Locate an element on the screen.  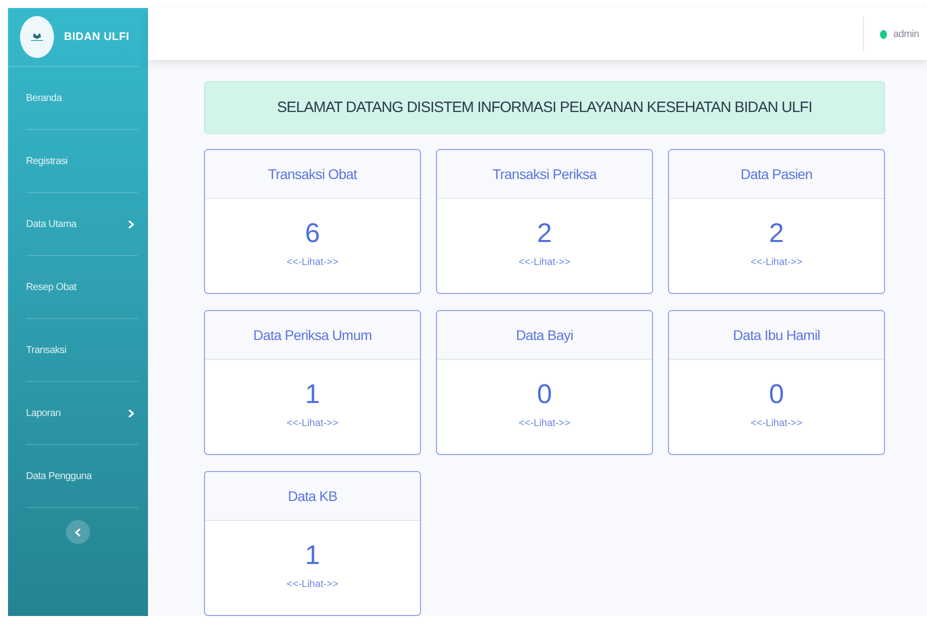
sidebar-item: Data Utama is located at coordinates (82, 224).